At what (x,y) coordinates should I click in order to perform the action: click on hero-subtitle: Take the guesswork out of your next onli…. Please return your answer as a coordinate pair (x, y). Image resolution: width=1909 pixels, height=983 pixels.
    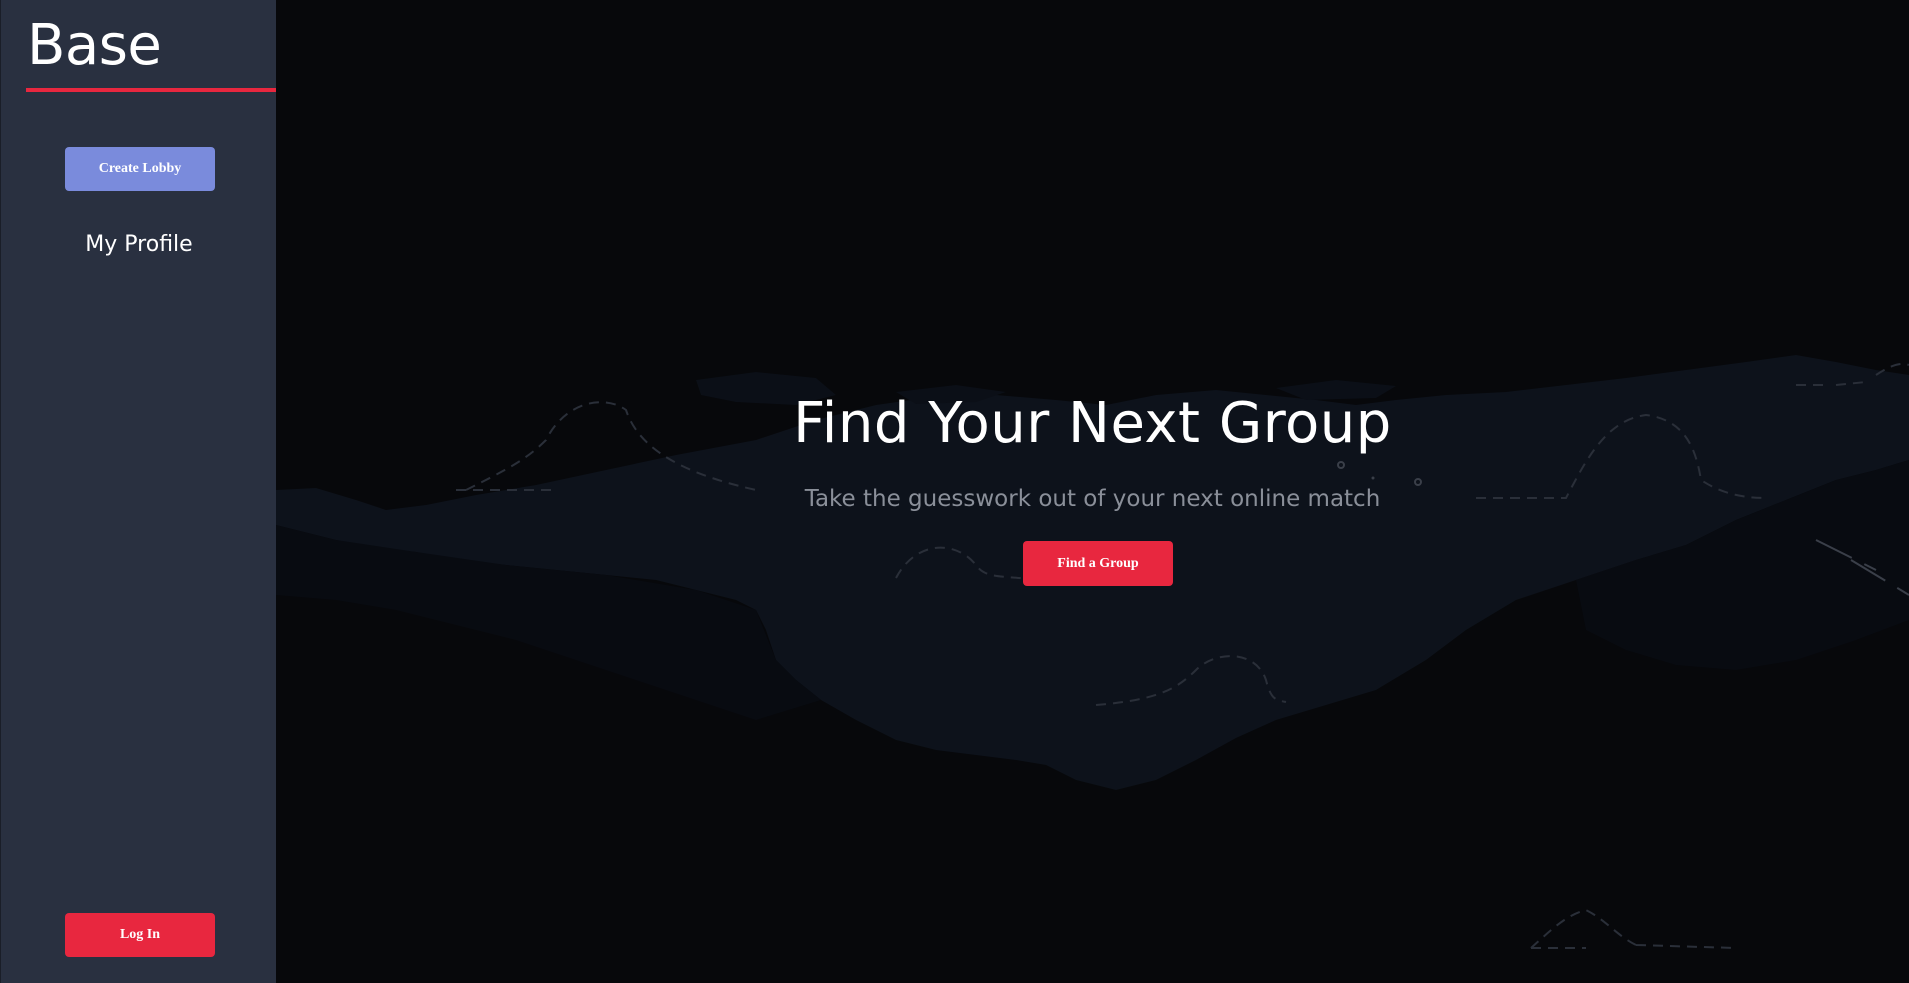
    Looking at the image, I should click on (1092, 499).